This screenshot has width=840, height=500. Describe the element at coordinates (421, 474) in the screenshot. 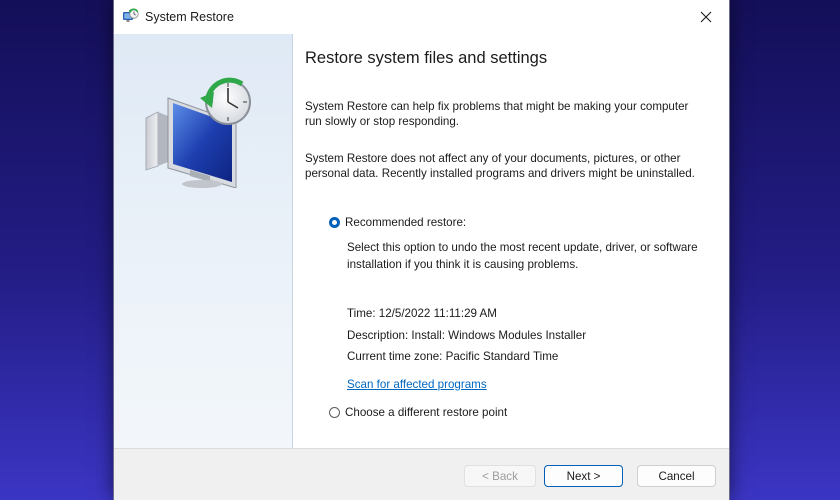

I see `button-bar: < Back Next > Cancel` at that location.